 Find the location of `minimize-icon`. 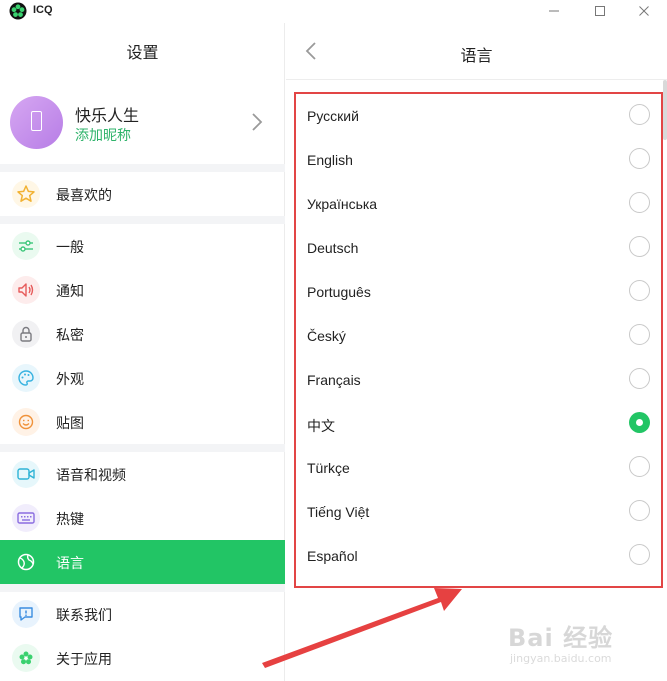

minimize-icon is located at coordinates (554, 11).